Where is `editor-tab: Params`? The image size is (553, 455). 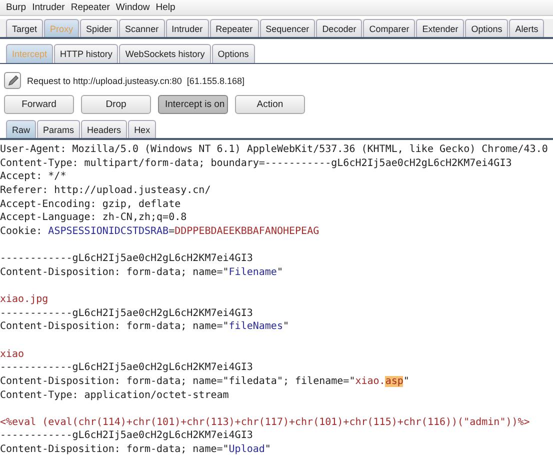 editor-tab: Params is located at coordinates (58, 129).